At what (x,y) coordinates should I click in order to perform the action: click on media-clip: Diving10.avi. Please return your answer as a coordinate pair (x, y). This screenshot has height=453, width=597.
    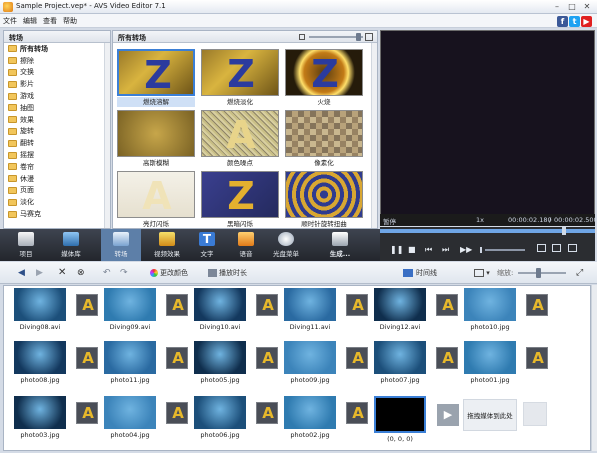
    Looking at the image, I should click on (220, 309).